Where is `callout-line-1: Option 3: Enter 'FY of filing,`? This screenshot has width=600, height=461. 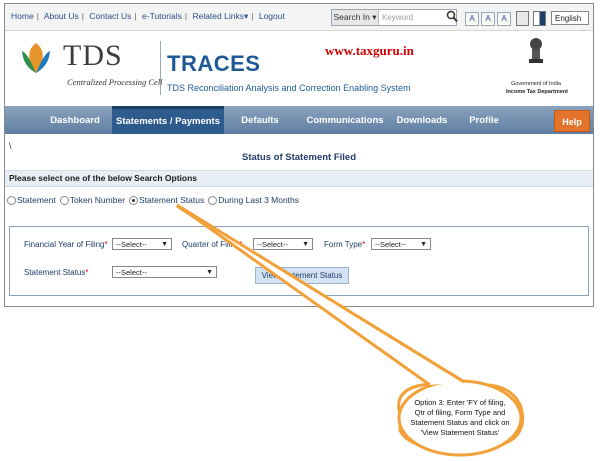 callout-line-1: Option 3: Enter 'FY of filing, is located at coordinates (460, 402).